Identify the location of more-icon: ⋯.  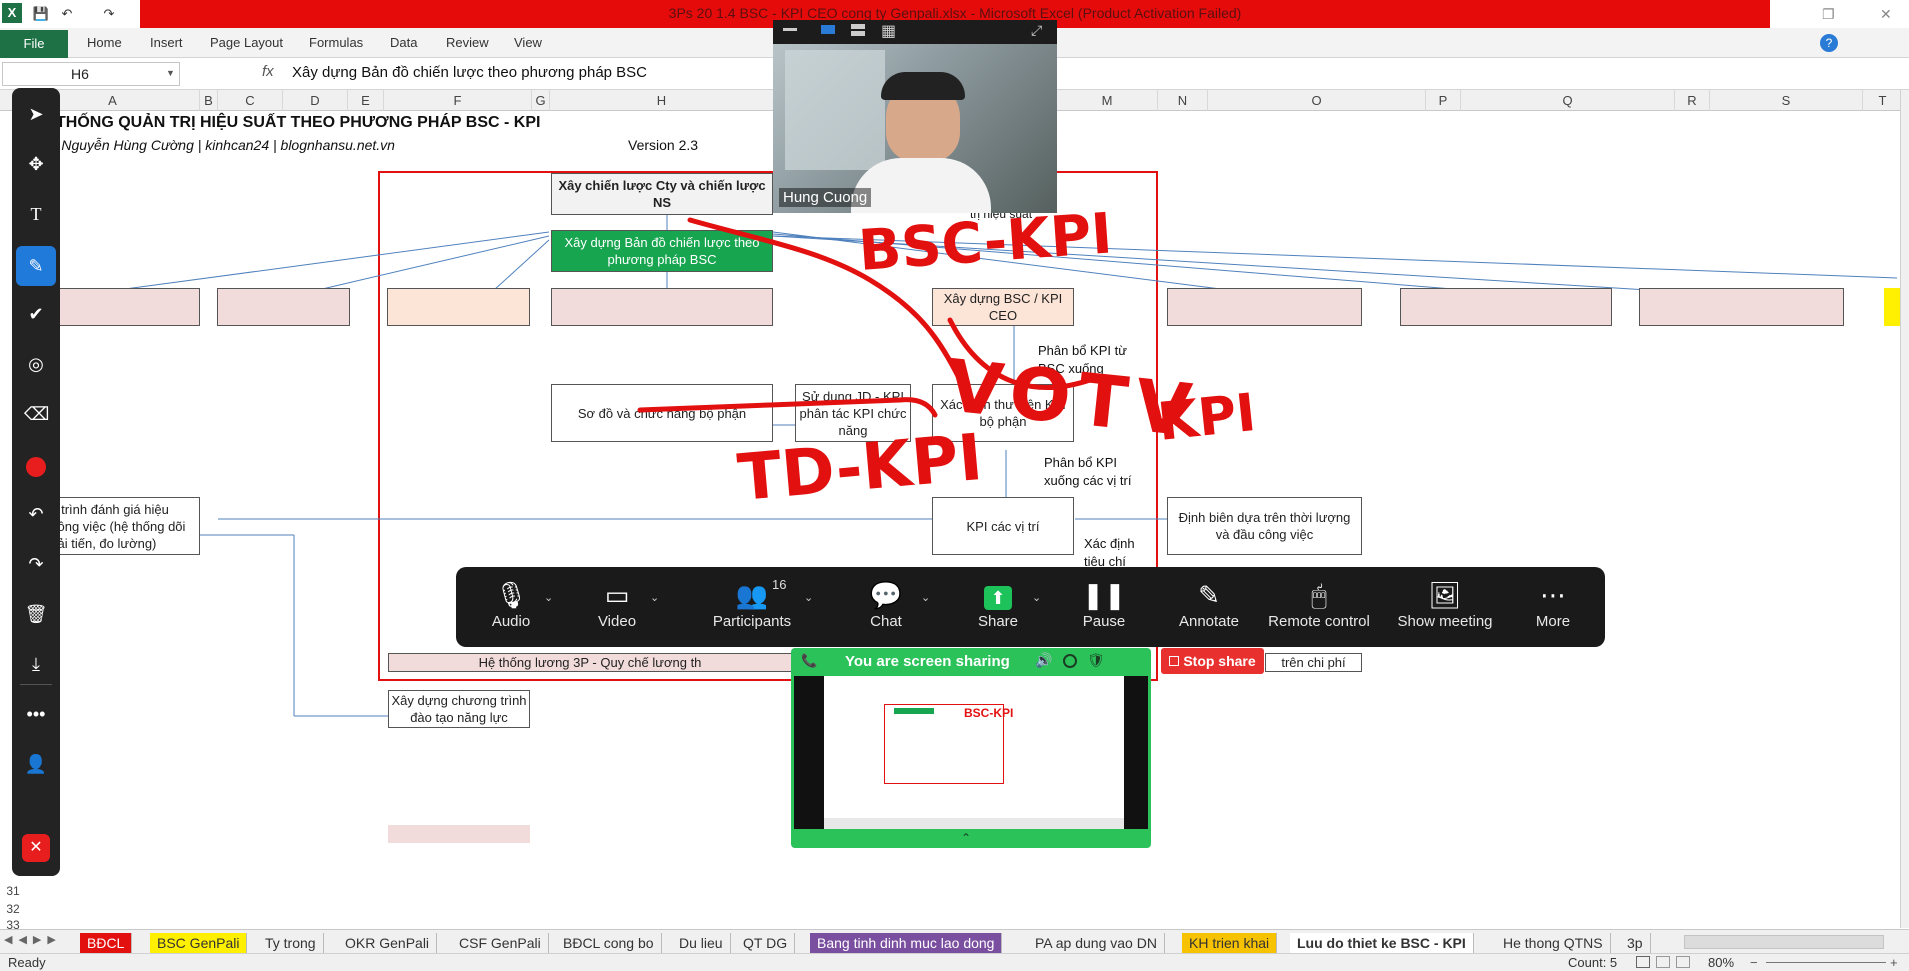
(1553, 595).